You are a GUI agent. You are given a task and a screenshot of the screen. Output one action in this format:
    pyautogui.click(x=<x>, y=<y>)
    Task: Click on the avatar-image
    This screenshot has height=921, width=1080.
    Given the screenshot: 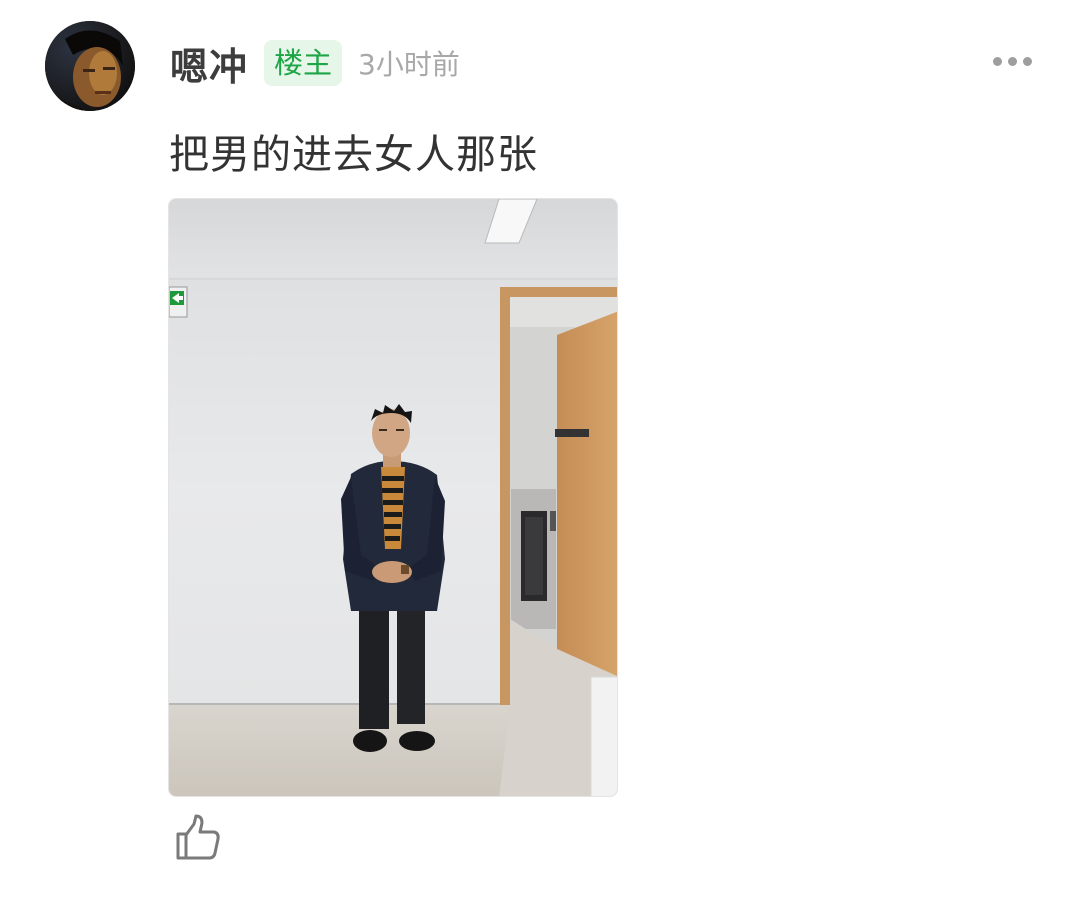 What is the action you would take?
    pyautogui.click(x=90, y=66)
    